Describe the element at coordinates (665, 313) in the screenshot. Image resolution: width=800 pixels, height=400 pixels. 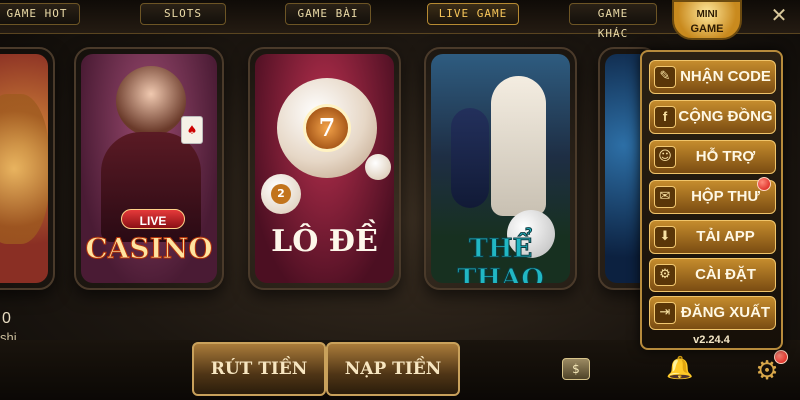
I see `logout-icon: ⇥` at that location.